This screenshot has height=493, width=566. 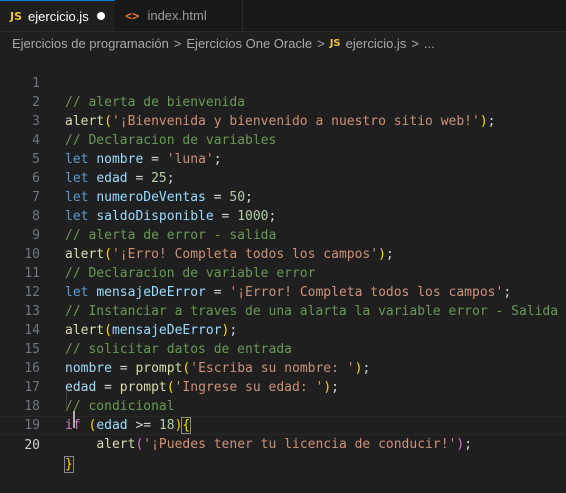 What do you see at coordinates (283, 120) in the screenshot?
I see `code-line: 3 // Declaracion de variables` at bounding box center [283, 120].